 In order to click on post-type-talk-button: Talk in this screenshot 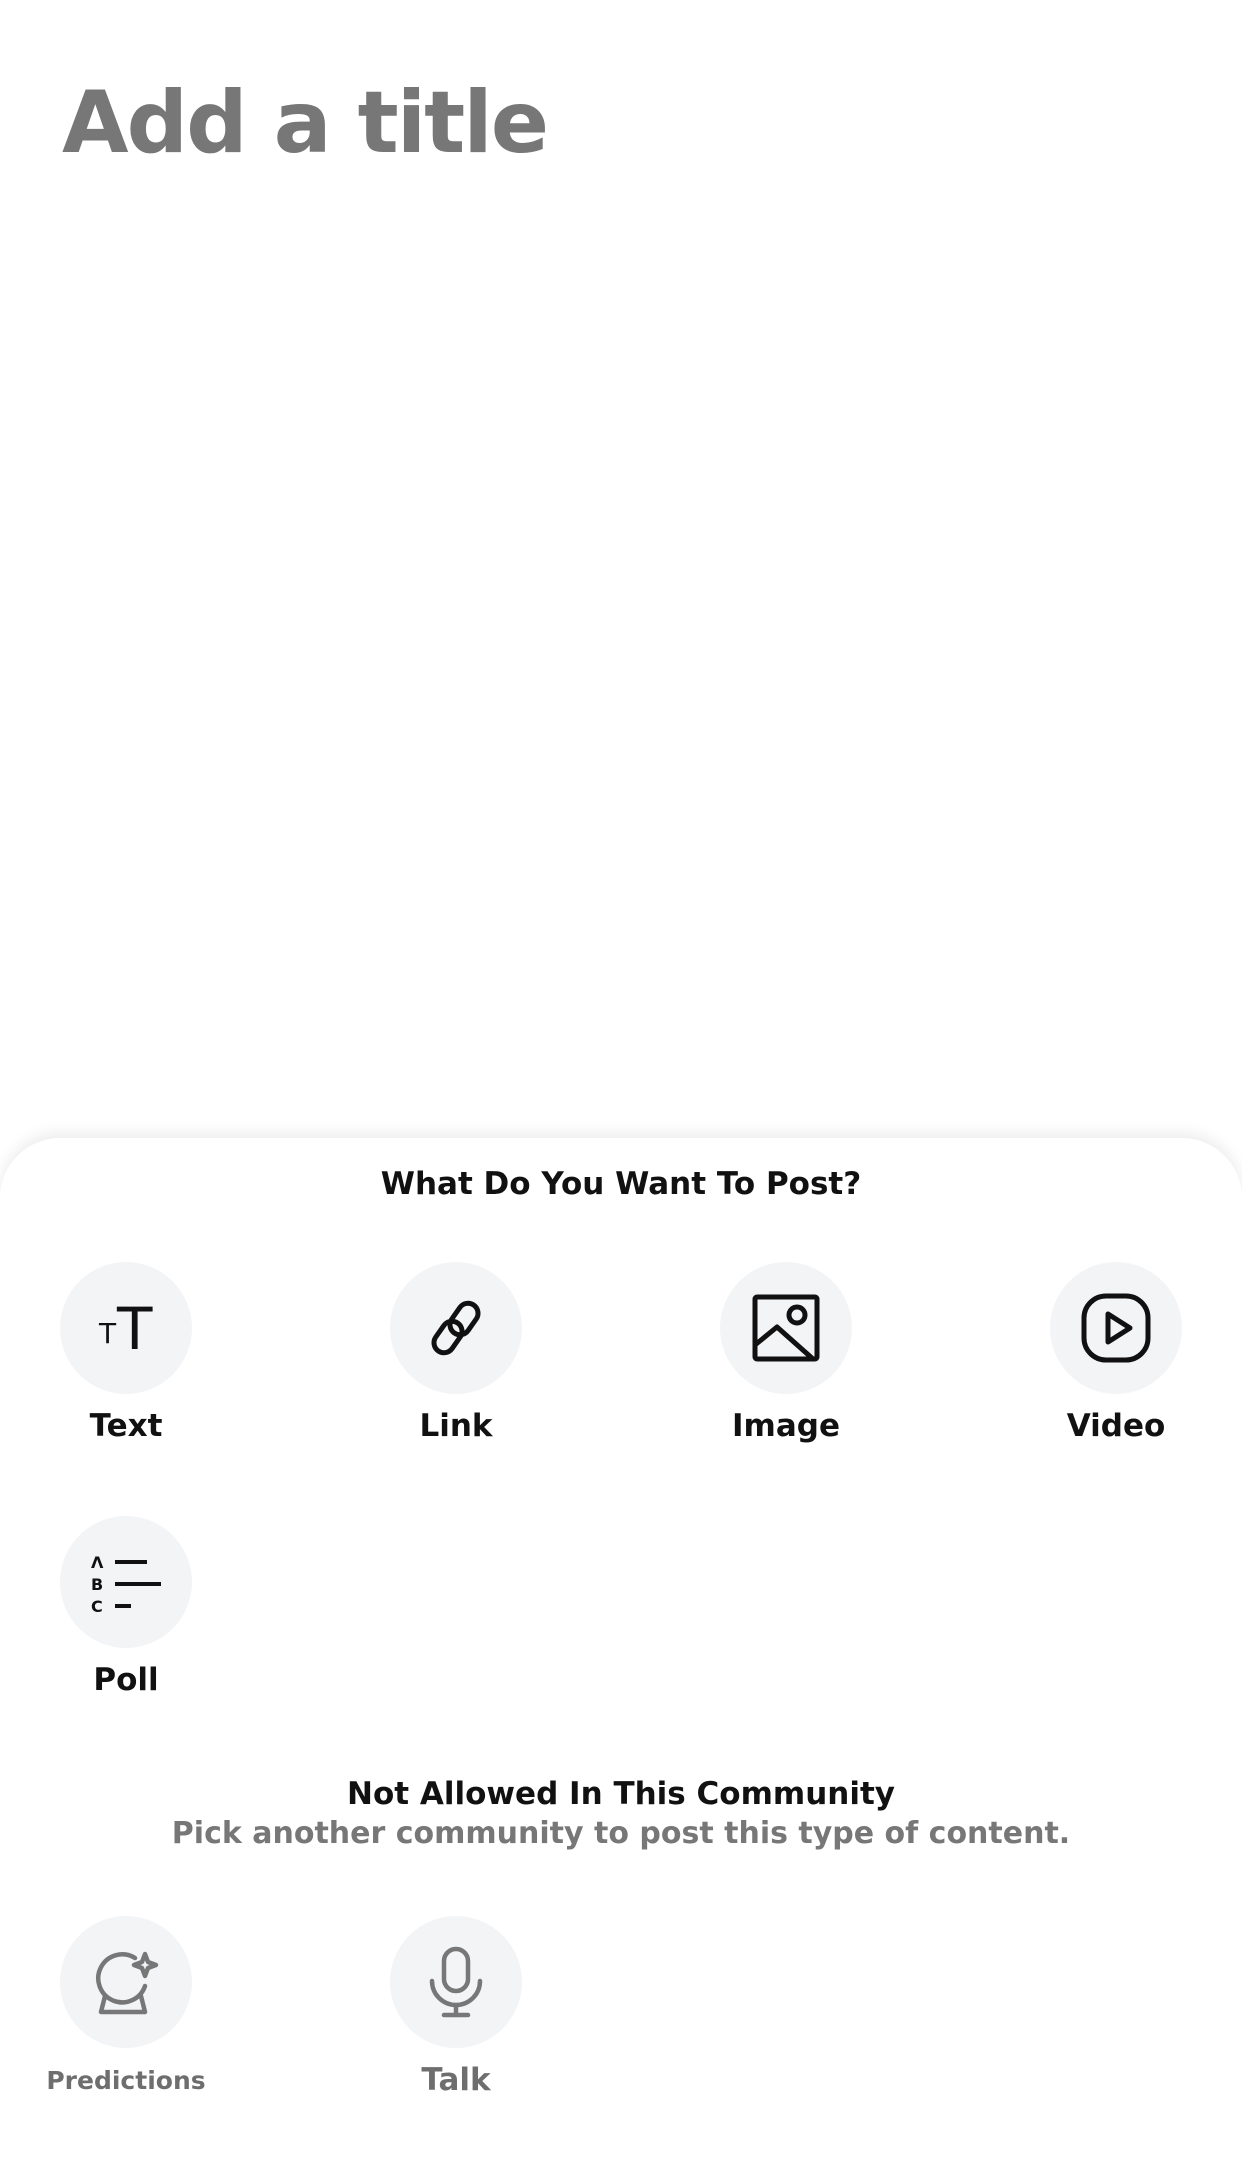, I will do `click(456, 2007)`.